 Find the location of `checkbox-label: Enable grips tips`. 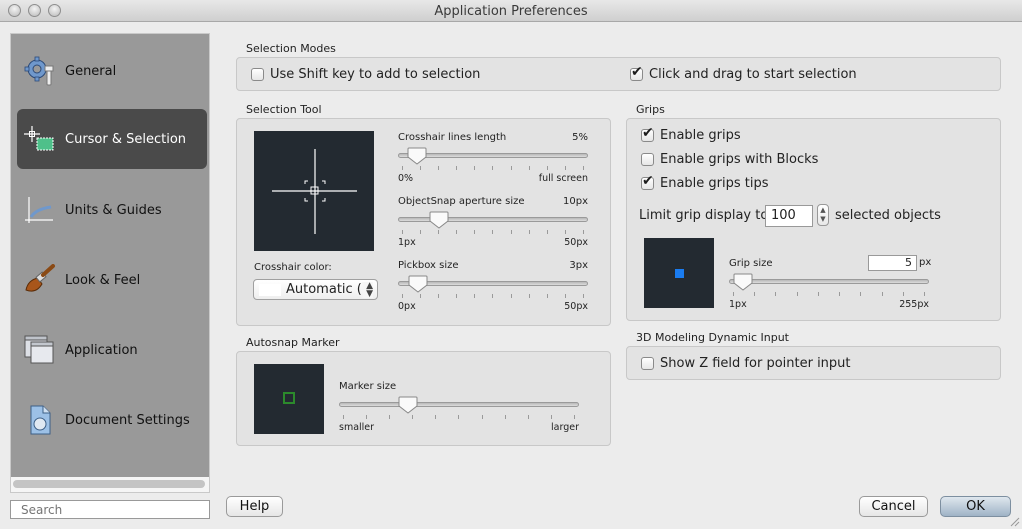

checkbox-label: Enable grips tips is located at coordinates (714, 183).